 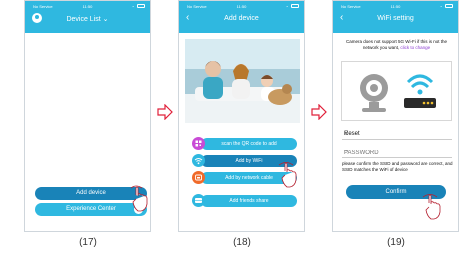 I want to click on page-title-label: Device List, so click(x=83, y=19).